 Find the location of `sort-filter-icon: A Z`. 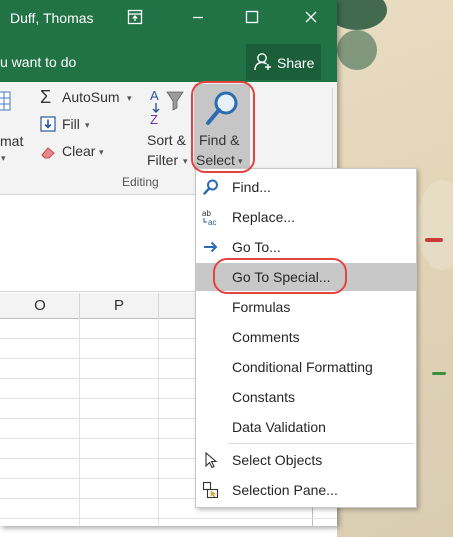

sort-filter-icon: A Z is located at coordinates (168, 108).